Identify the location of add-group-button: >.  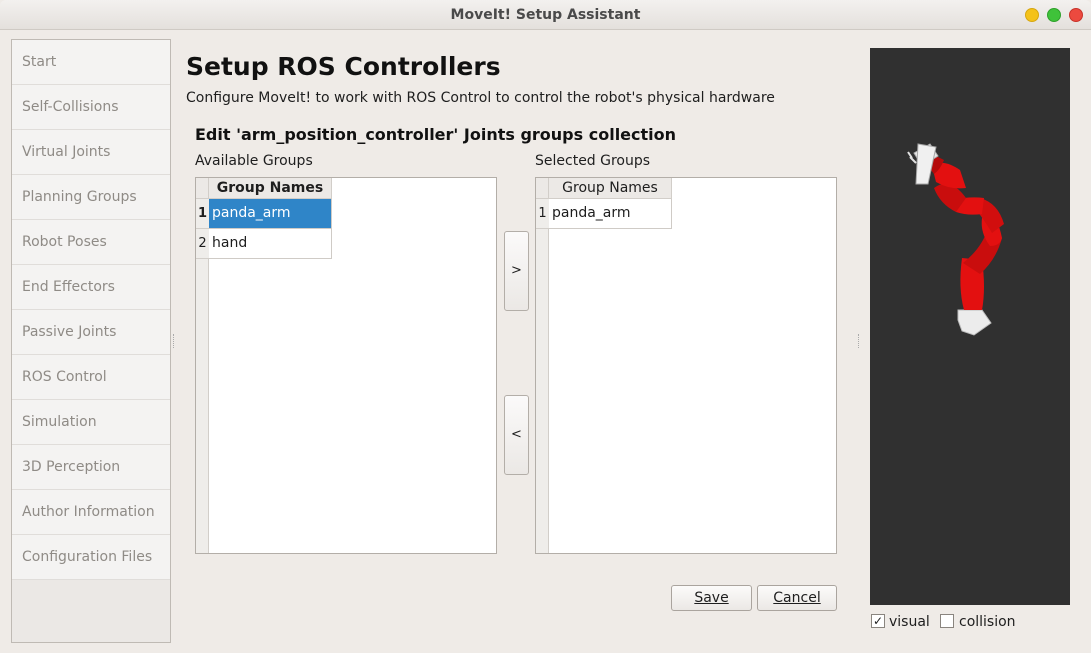
(516, 271).